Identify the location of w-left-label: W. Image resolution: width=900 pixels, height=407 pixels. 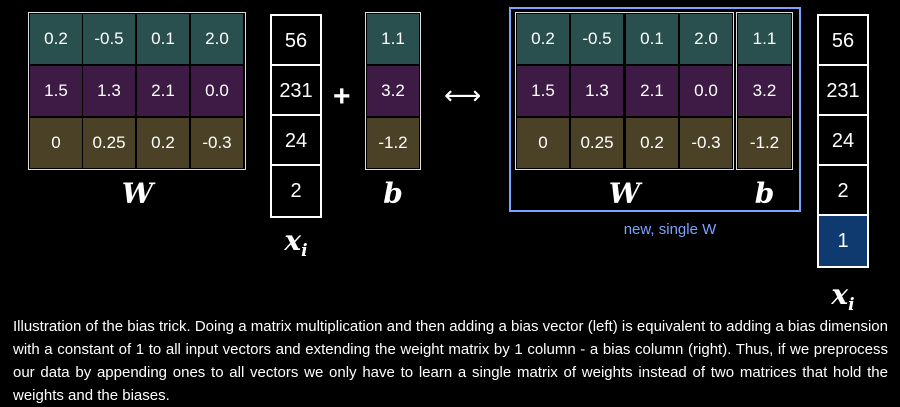
(137, 193).